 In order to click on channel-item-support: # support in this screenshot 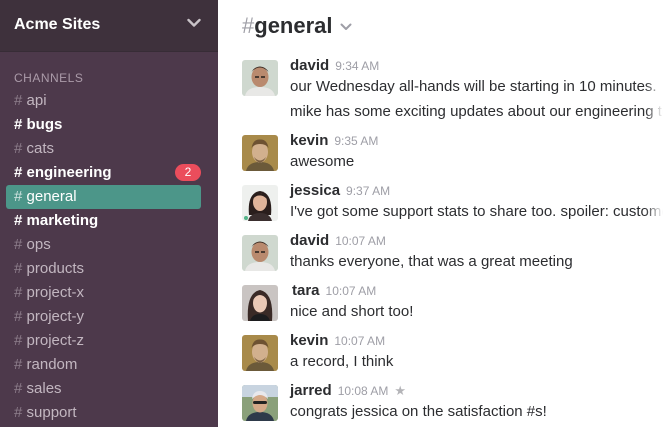, I will do `click(103, 413)`.